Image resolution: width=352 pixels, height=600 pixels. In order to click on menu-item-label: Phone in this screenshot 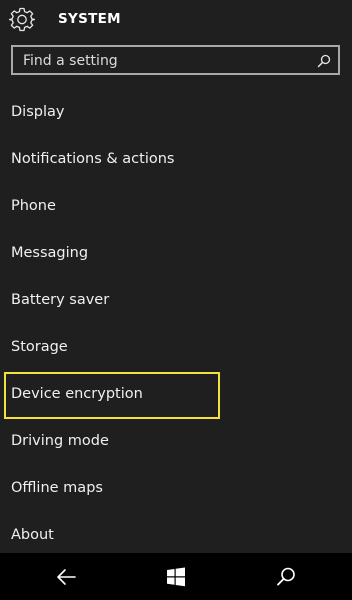, I will do `click(33, 206)`.